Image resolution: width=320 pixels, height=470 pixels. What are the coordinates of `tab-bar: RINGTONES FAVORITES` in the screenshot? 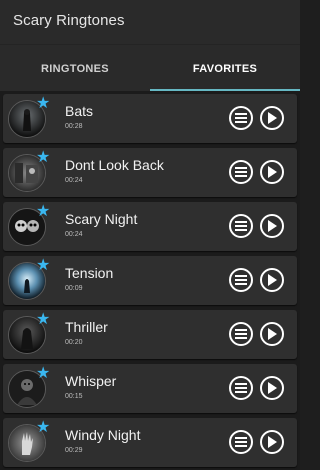 It's located at (150, 68).